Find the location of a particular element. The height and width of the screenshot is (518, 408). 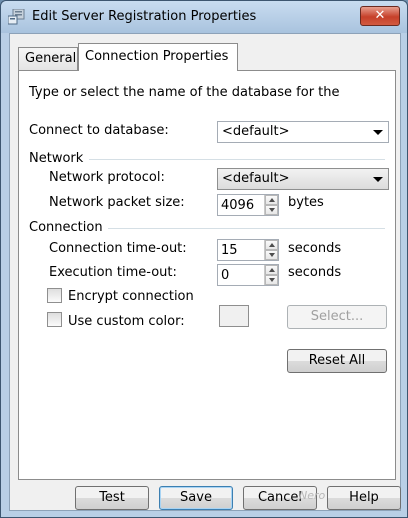

use-custom-color-checkbox is located at coordinates (54, 319).